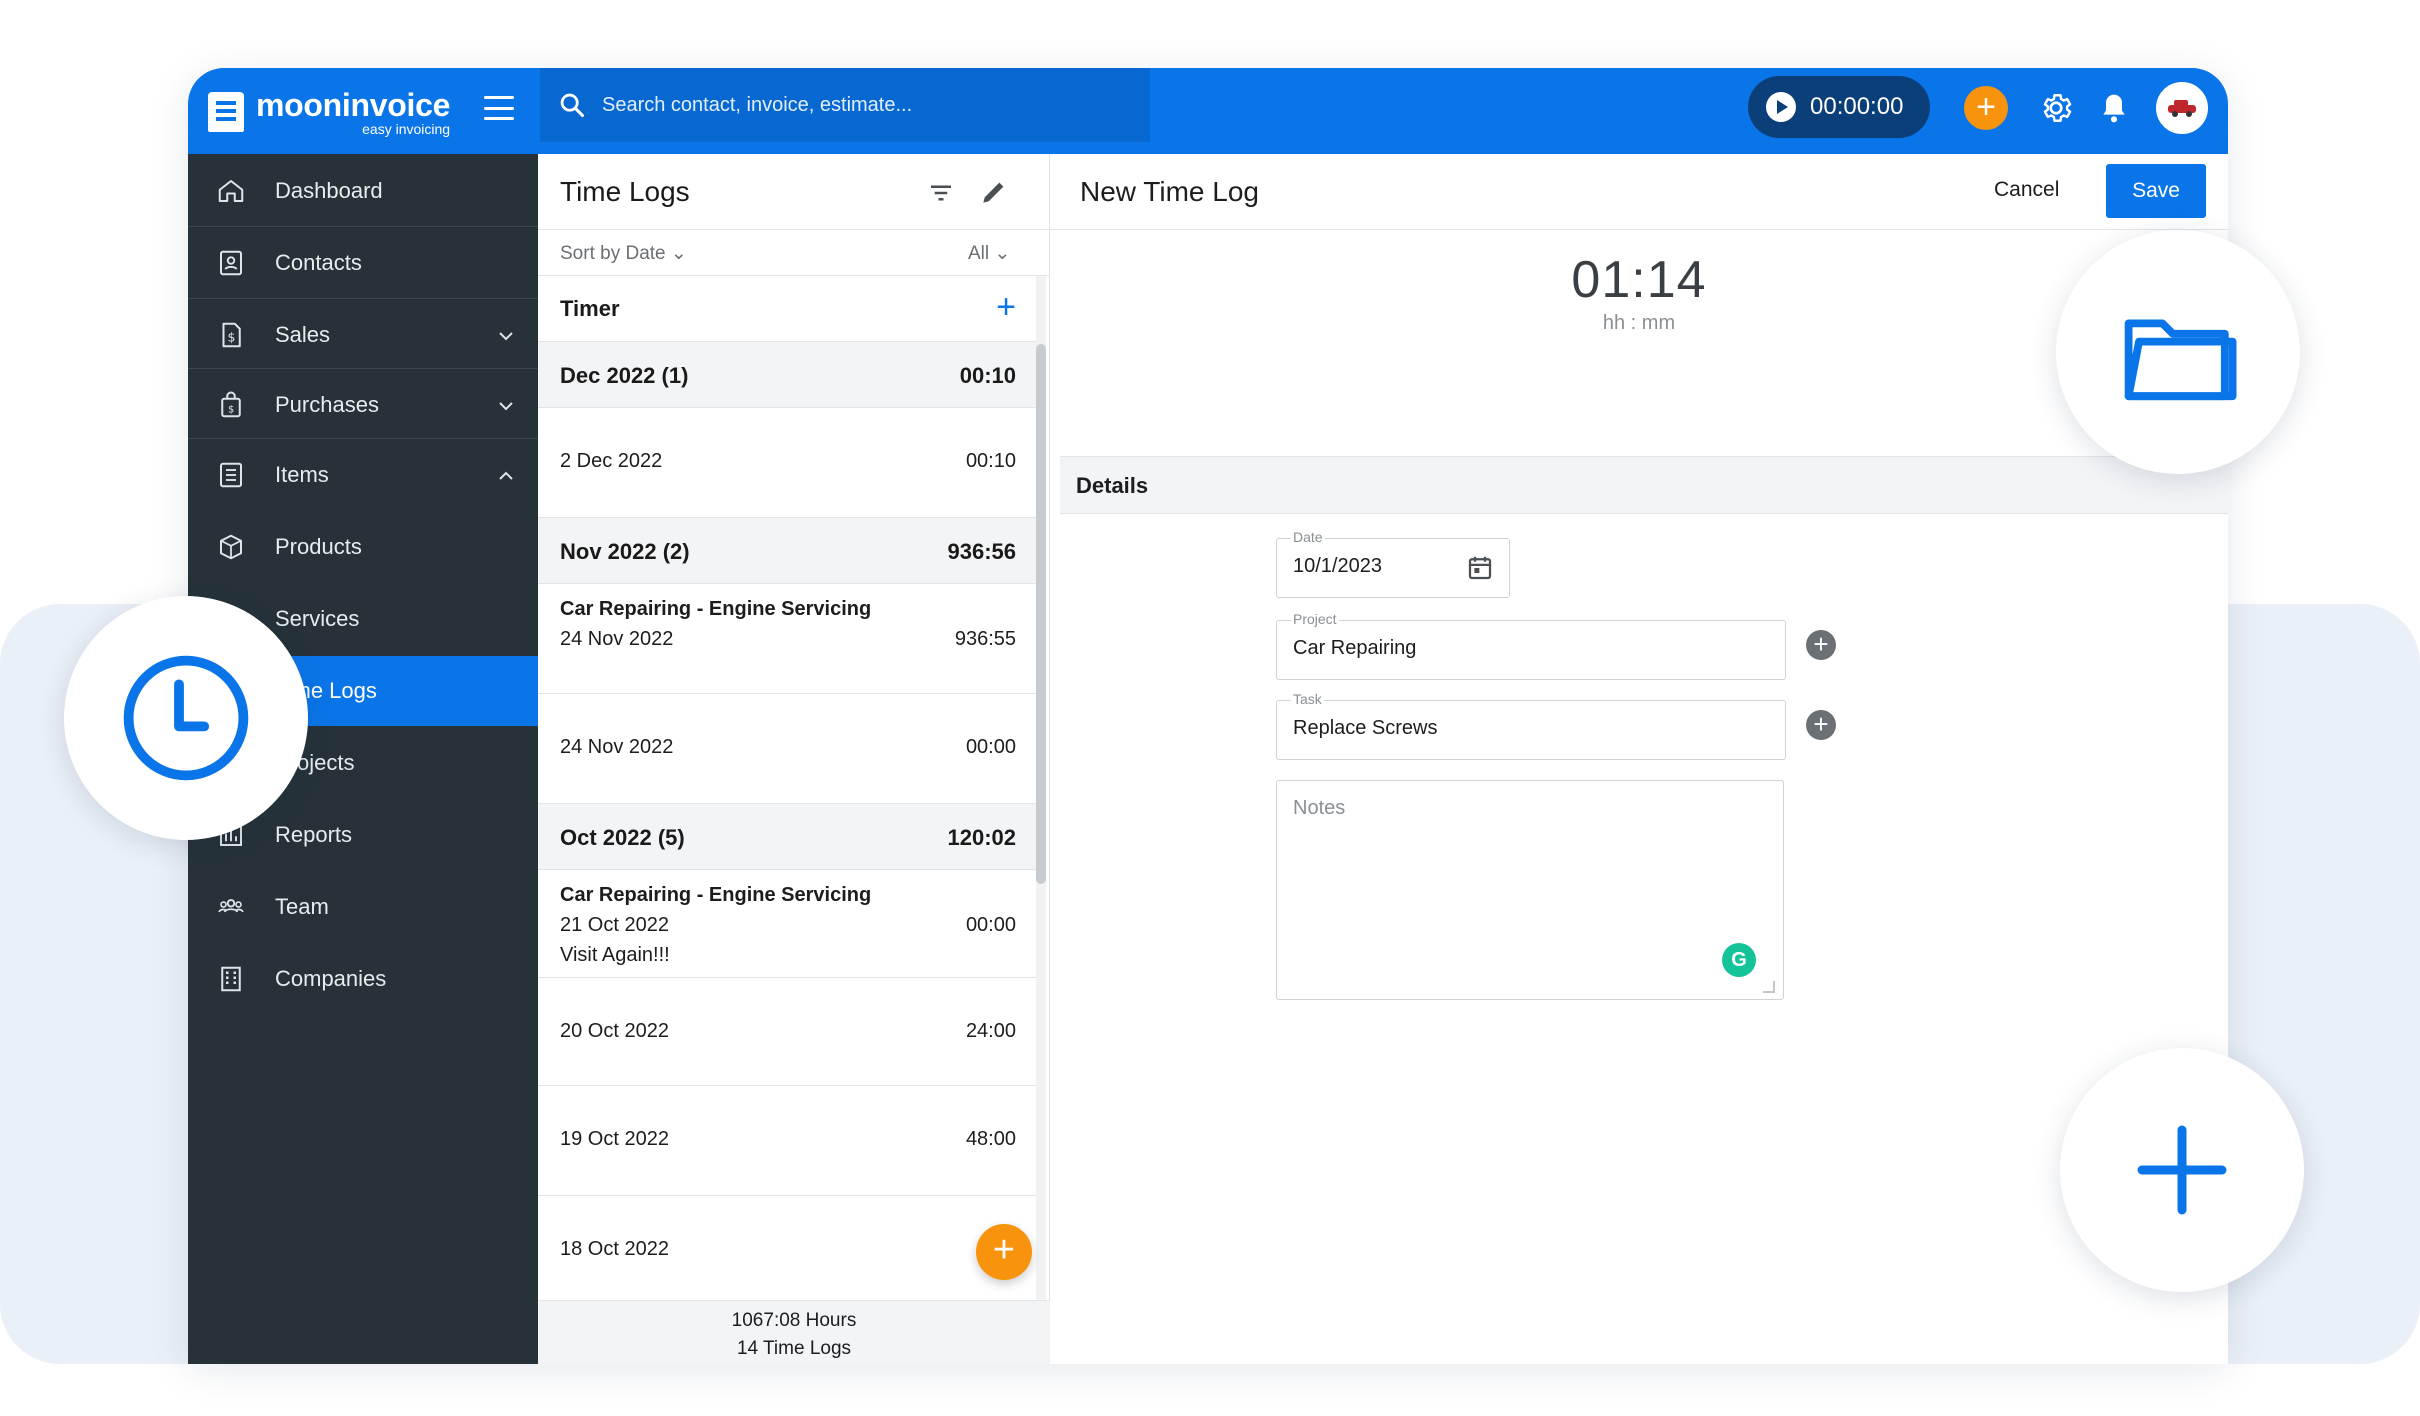 The height and width of the screenshot is (1416, 2420). What do you see at coordinates (788, 1248) in the screenshot?
I see `list-item: 18 Oct 2022 2` at bounding box center [788, 1248].